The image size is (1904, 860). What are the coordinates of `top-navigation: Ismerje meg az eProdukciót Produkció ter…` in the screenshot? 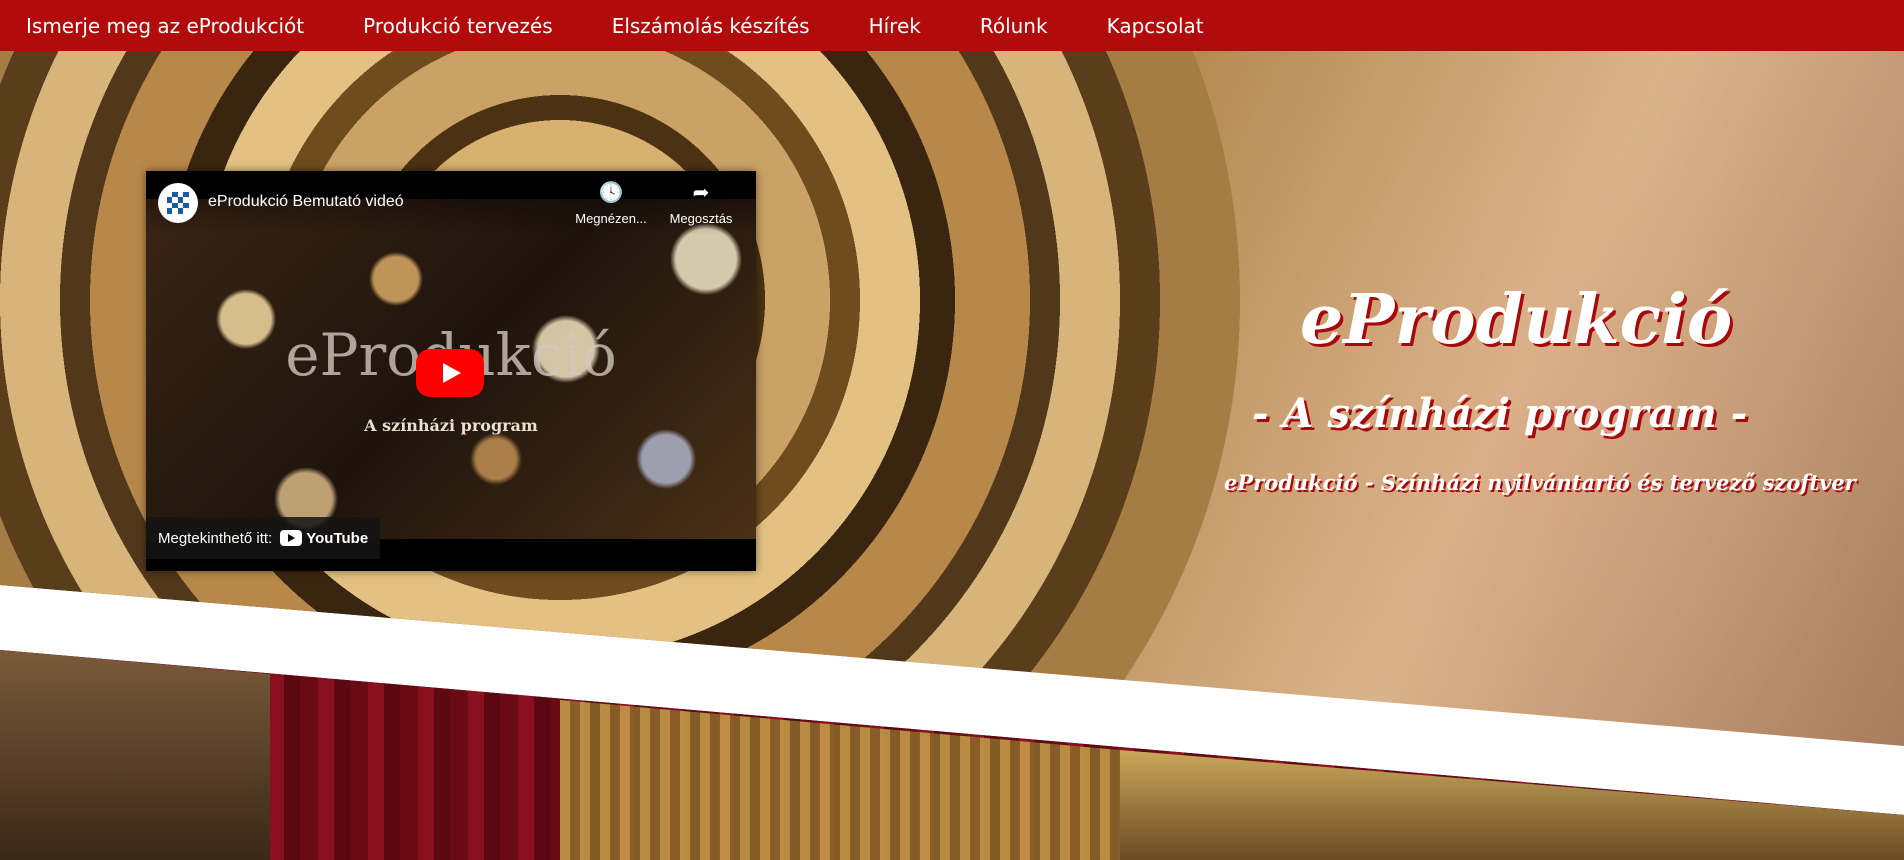 It's located at (952, 25).